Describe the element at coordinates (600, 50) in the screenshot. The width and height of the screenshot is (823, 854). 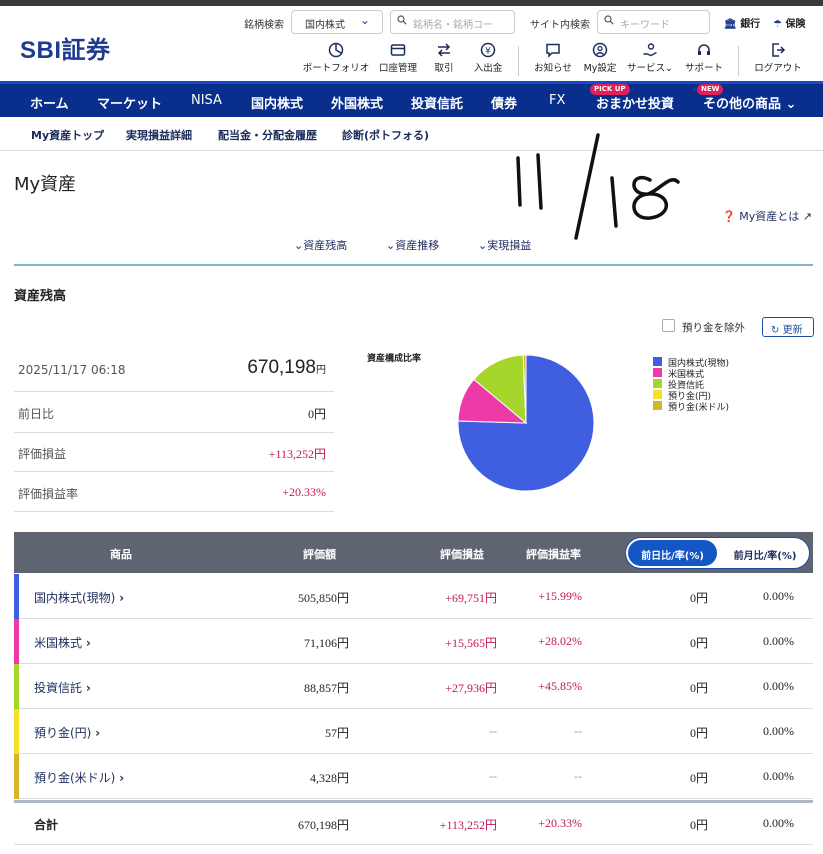
I see `user-icon` at that location.